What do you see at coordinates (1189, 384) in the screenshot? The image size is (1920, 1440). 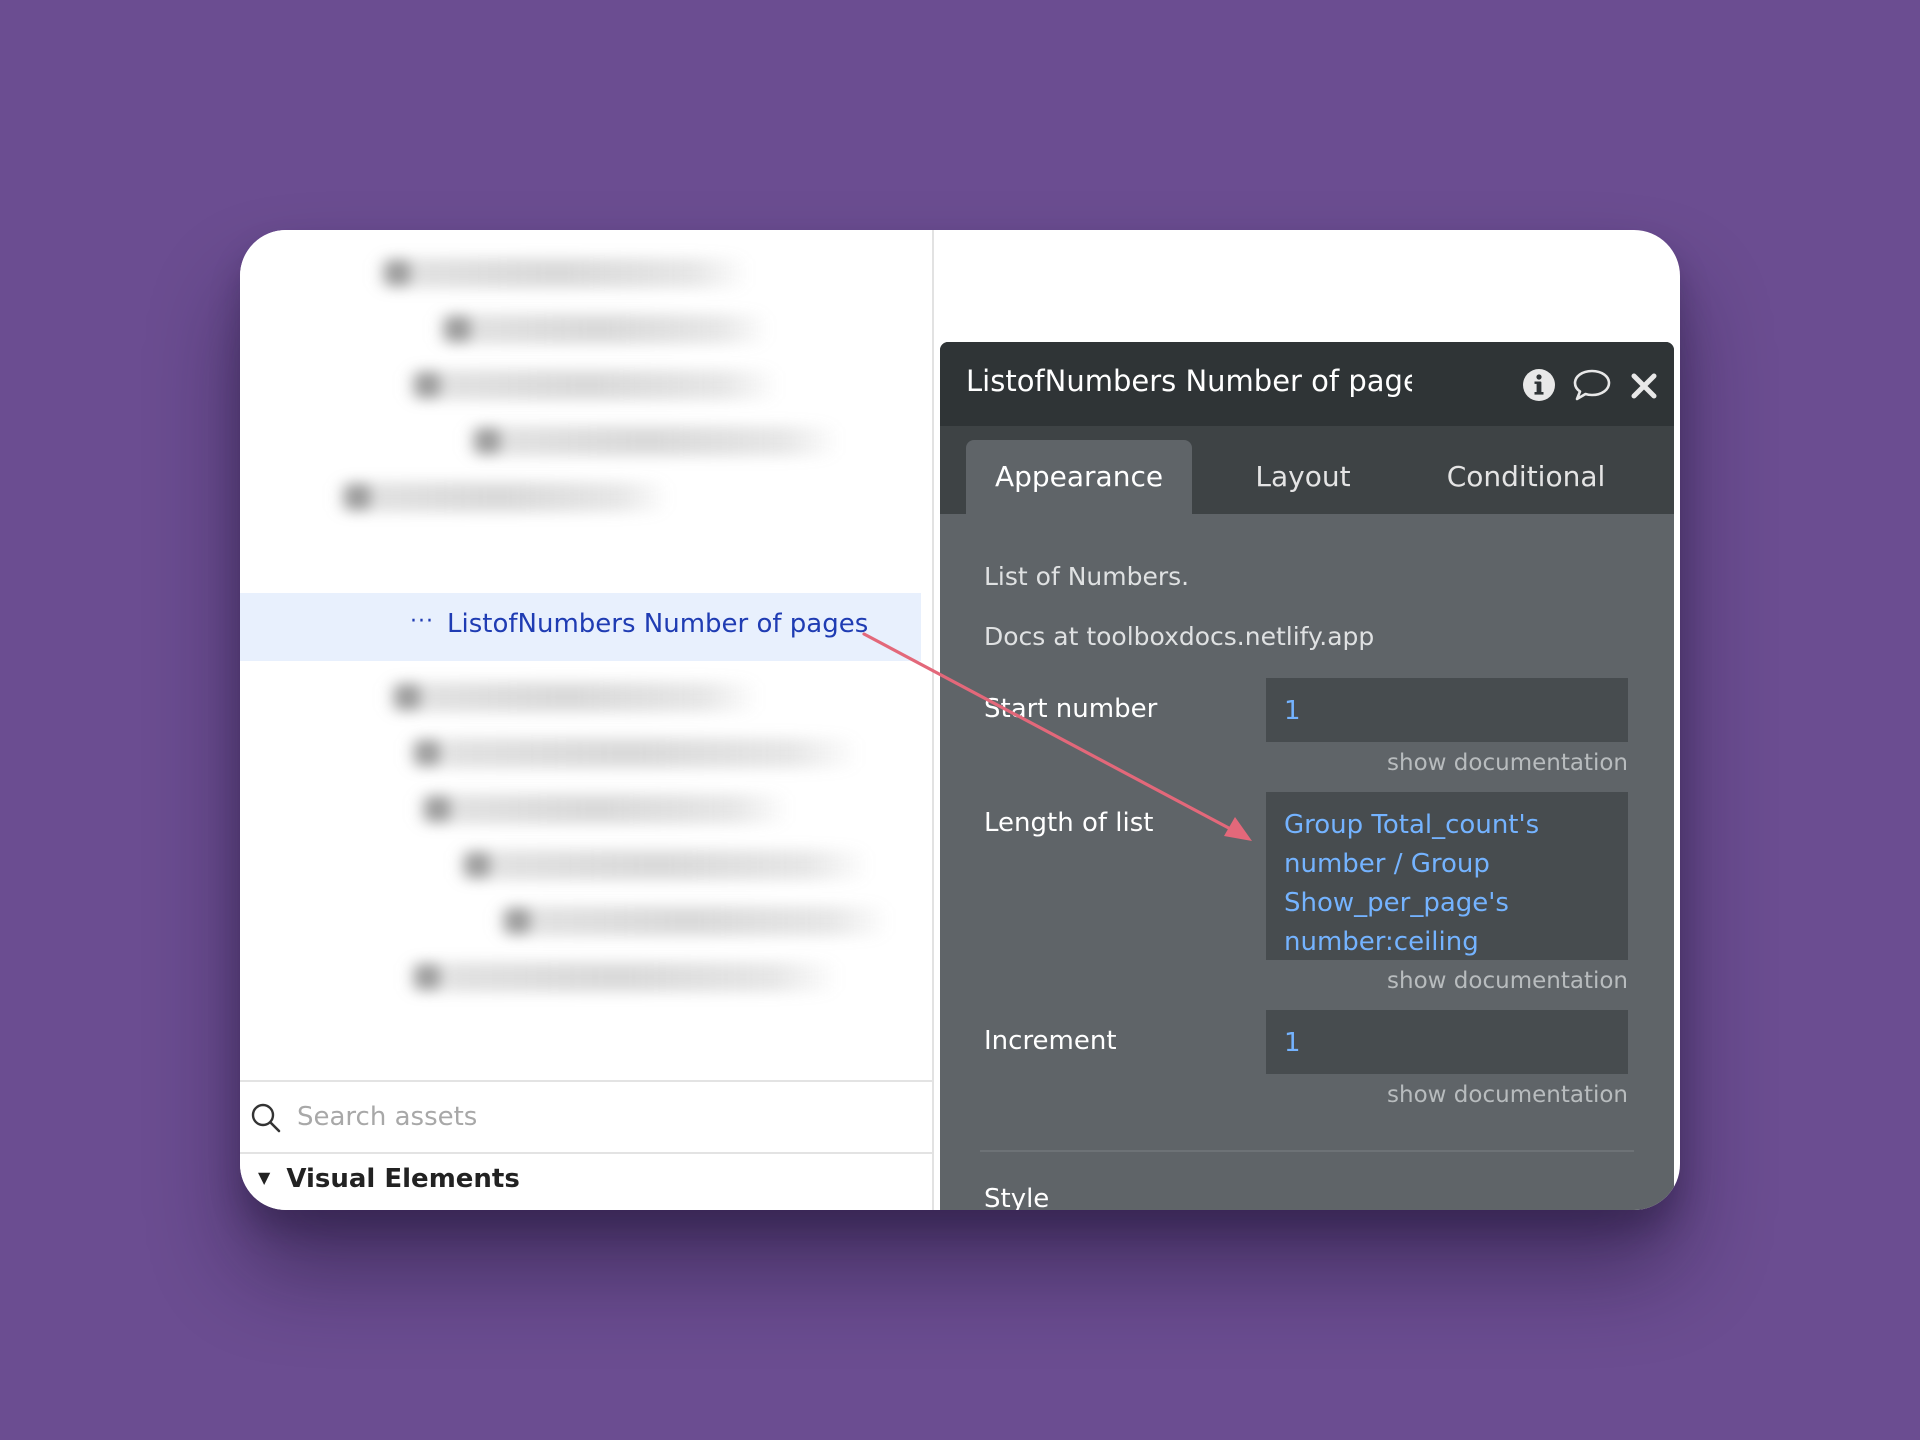 I see `panel-title: ListofNumbers Number of pages` at bounding box center [1189, 384].